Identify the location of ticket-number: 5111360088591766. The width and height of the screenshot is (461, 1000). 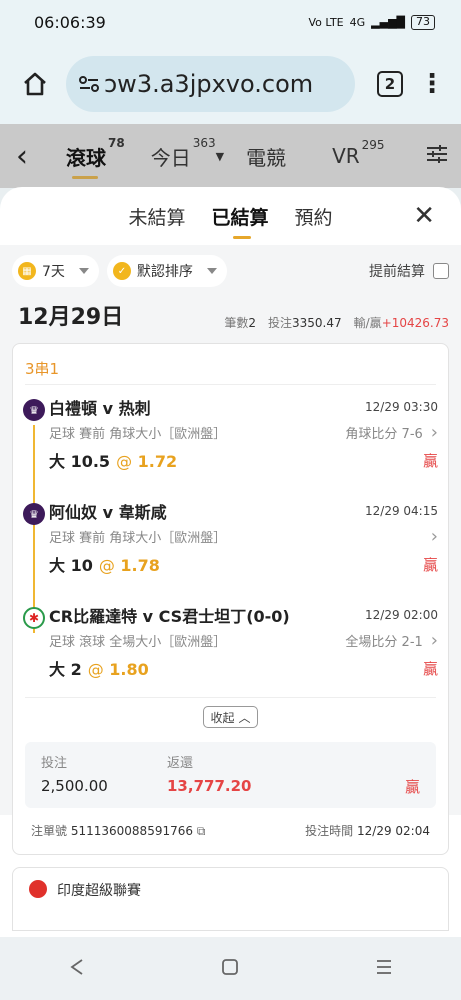
(131, 831).